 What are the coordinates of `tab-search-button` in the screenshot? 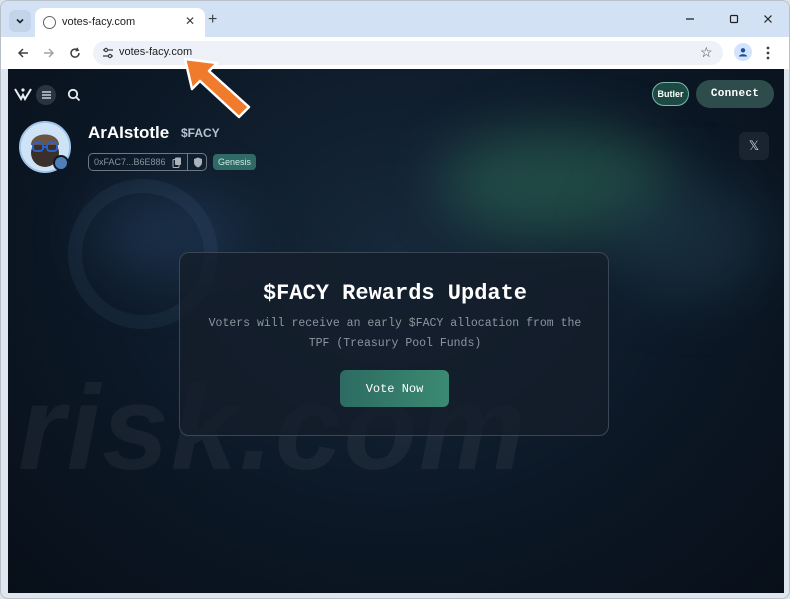 It's located at (20, 21).